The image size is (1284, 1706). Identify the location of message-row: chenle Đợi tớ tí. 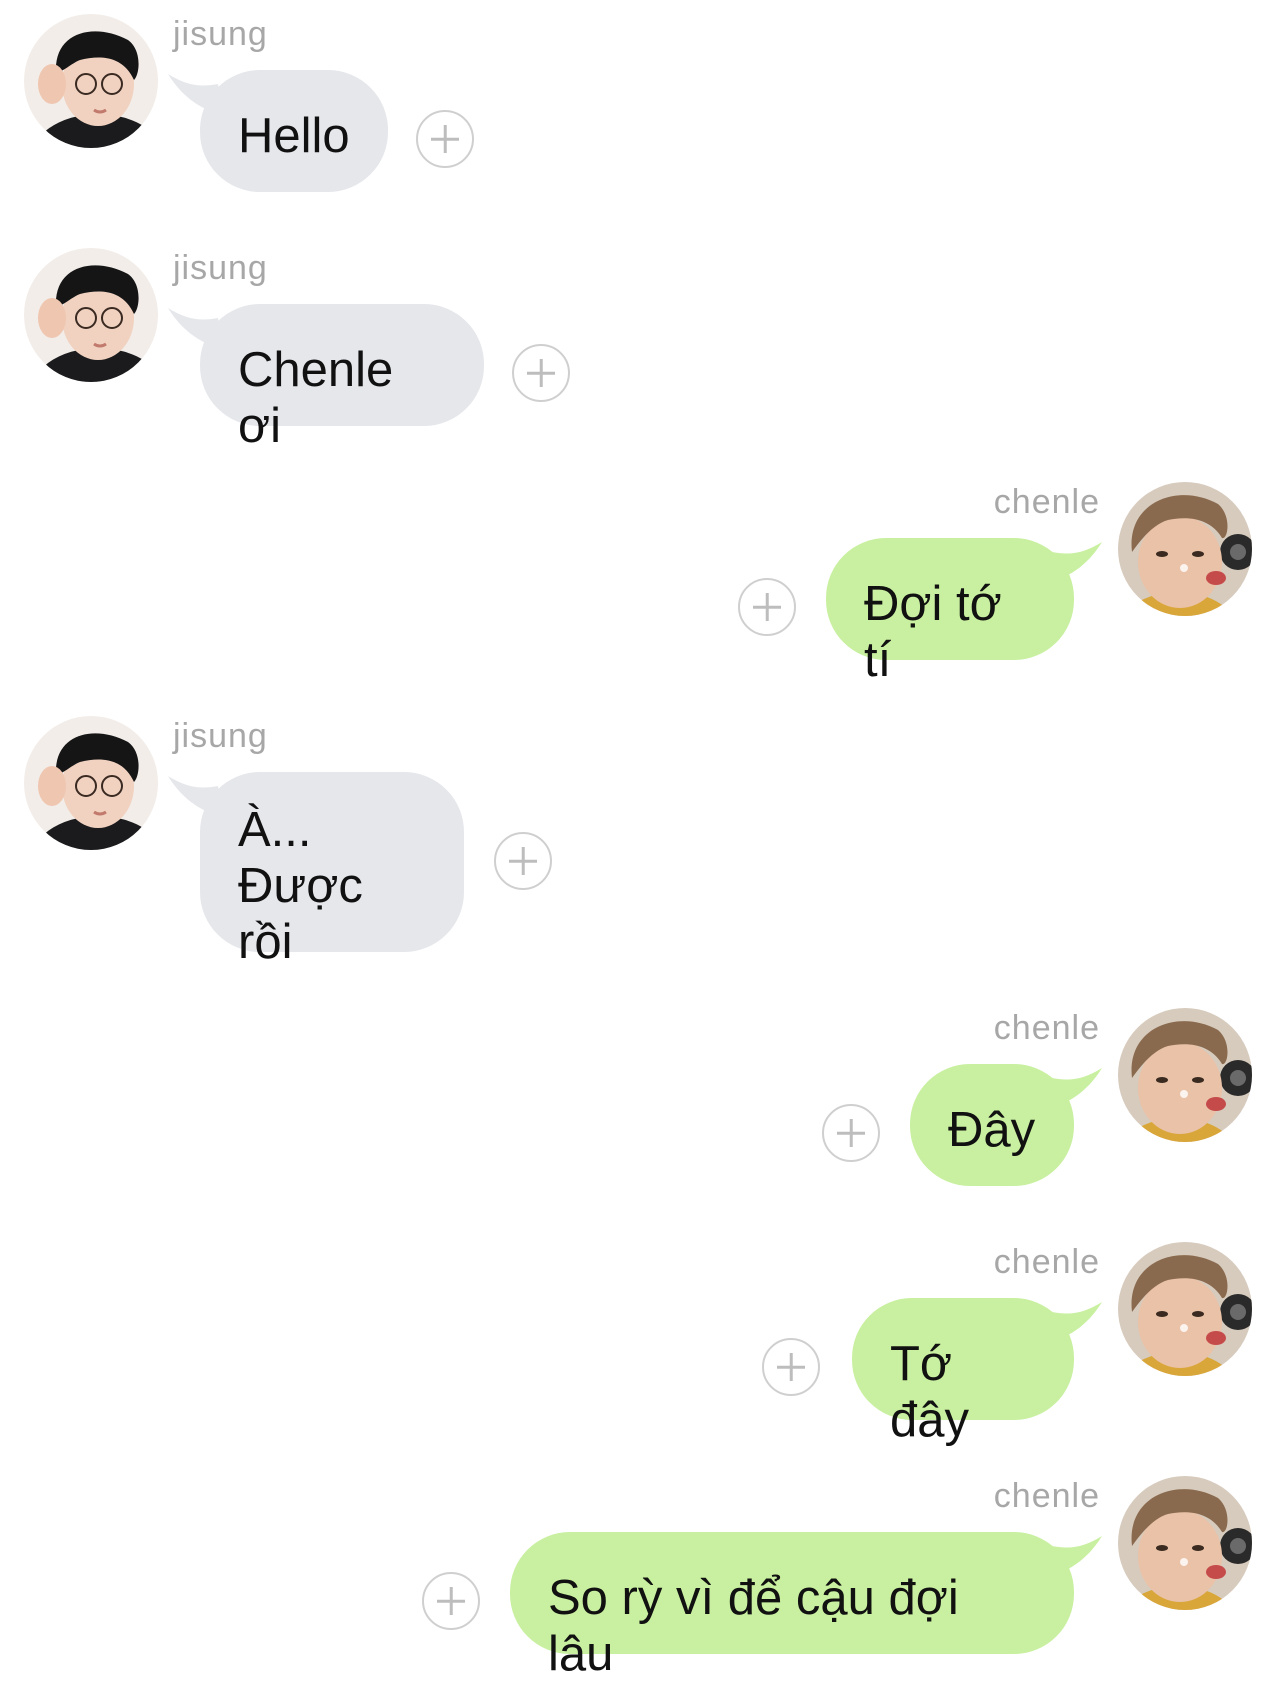
(642, 584).